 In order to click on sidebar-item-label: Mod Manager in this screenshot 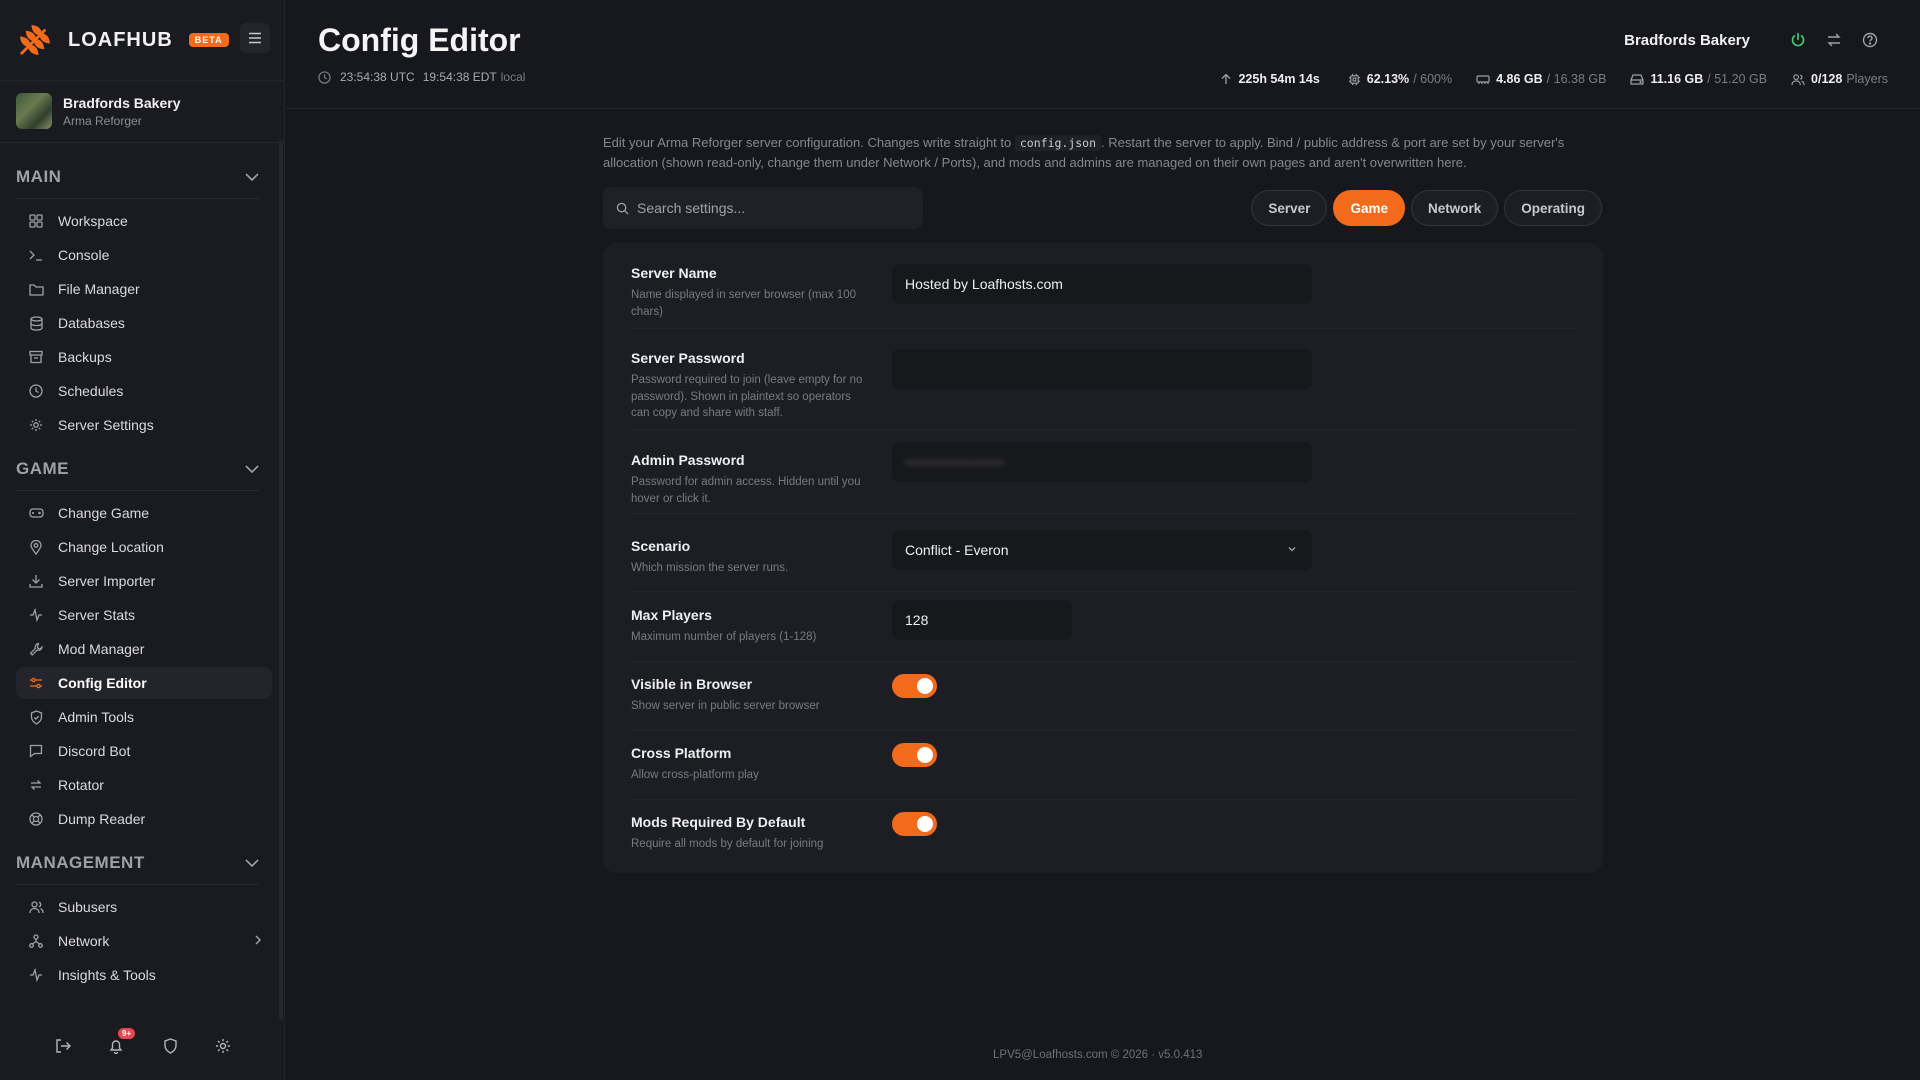, I will do `click(101, 649)`.